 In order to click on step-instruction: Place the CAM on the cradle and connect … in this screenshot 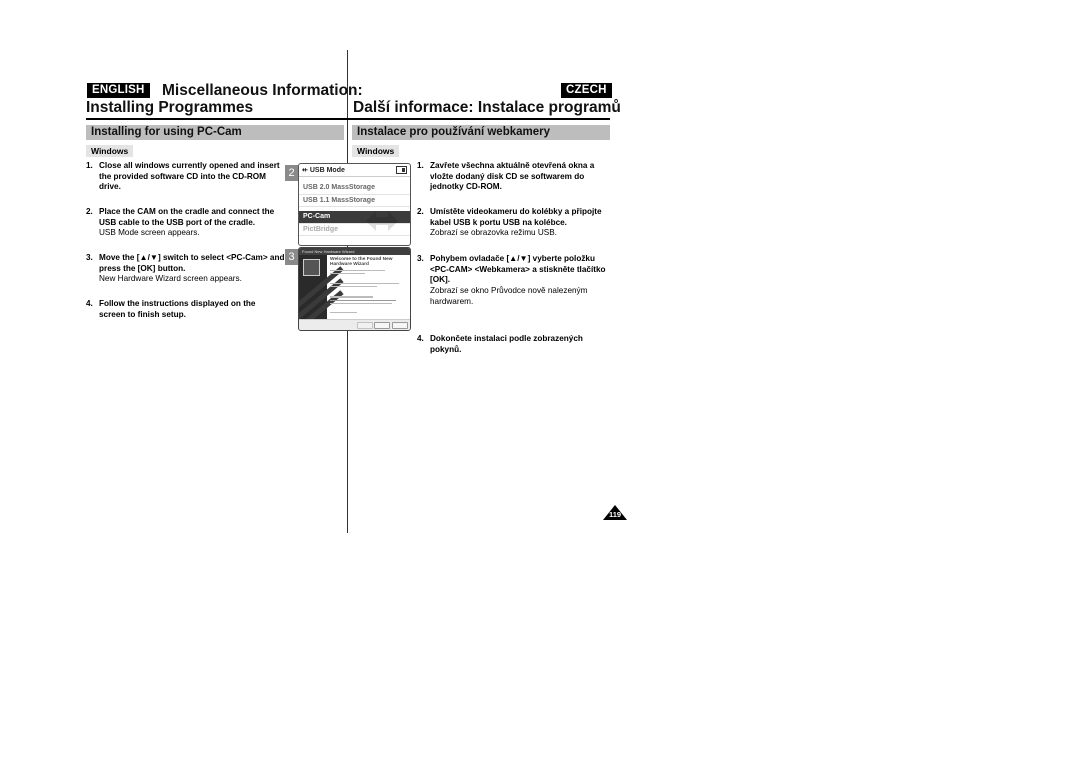, I will do `click(187, 217)`.